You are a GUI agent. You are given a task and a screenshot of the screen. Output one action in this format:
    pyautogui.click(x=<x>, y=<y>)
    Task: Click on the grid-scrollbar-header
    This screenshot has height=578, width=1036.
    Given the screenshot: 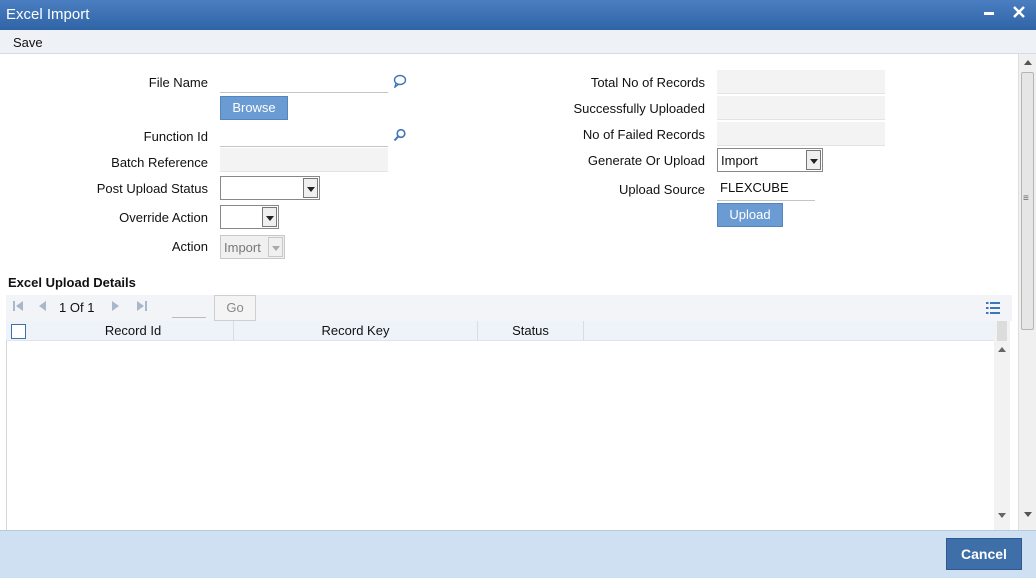 What is the action you would take?
    pyautogui.click(x=1002, y=331)
    